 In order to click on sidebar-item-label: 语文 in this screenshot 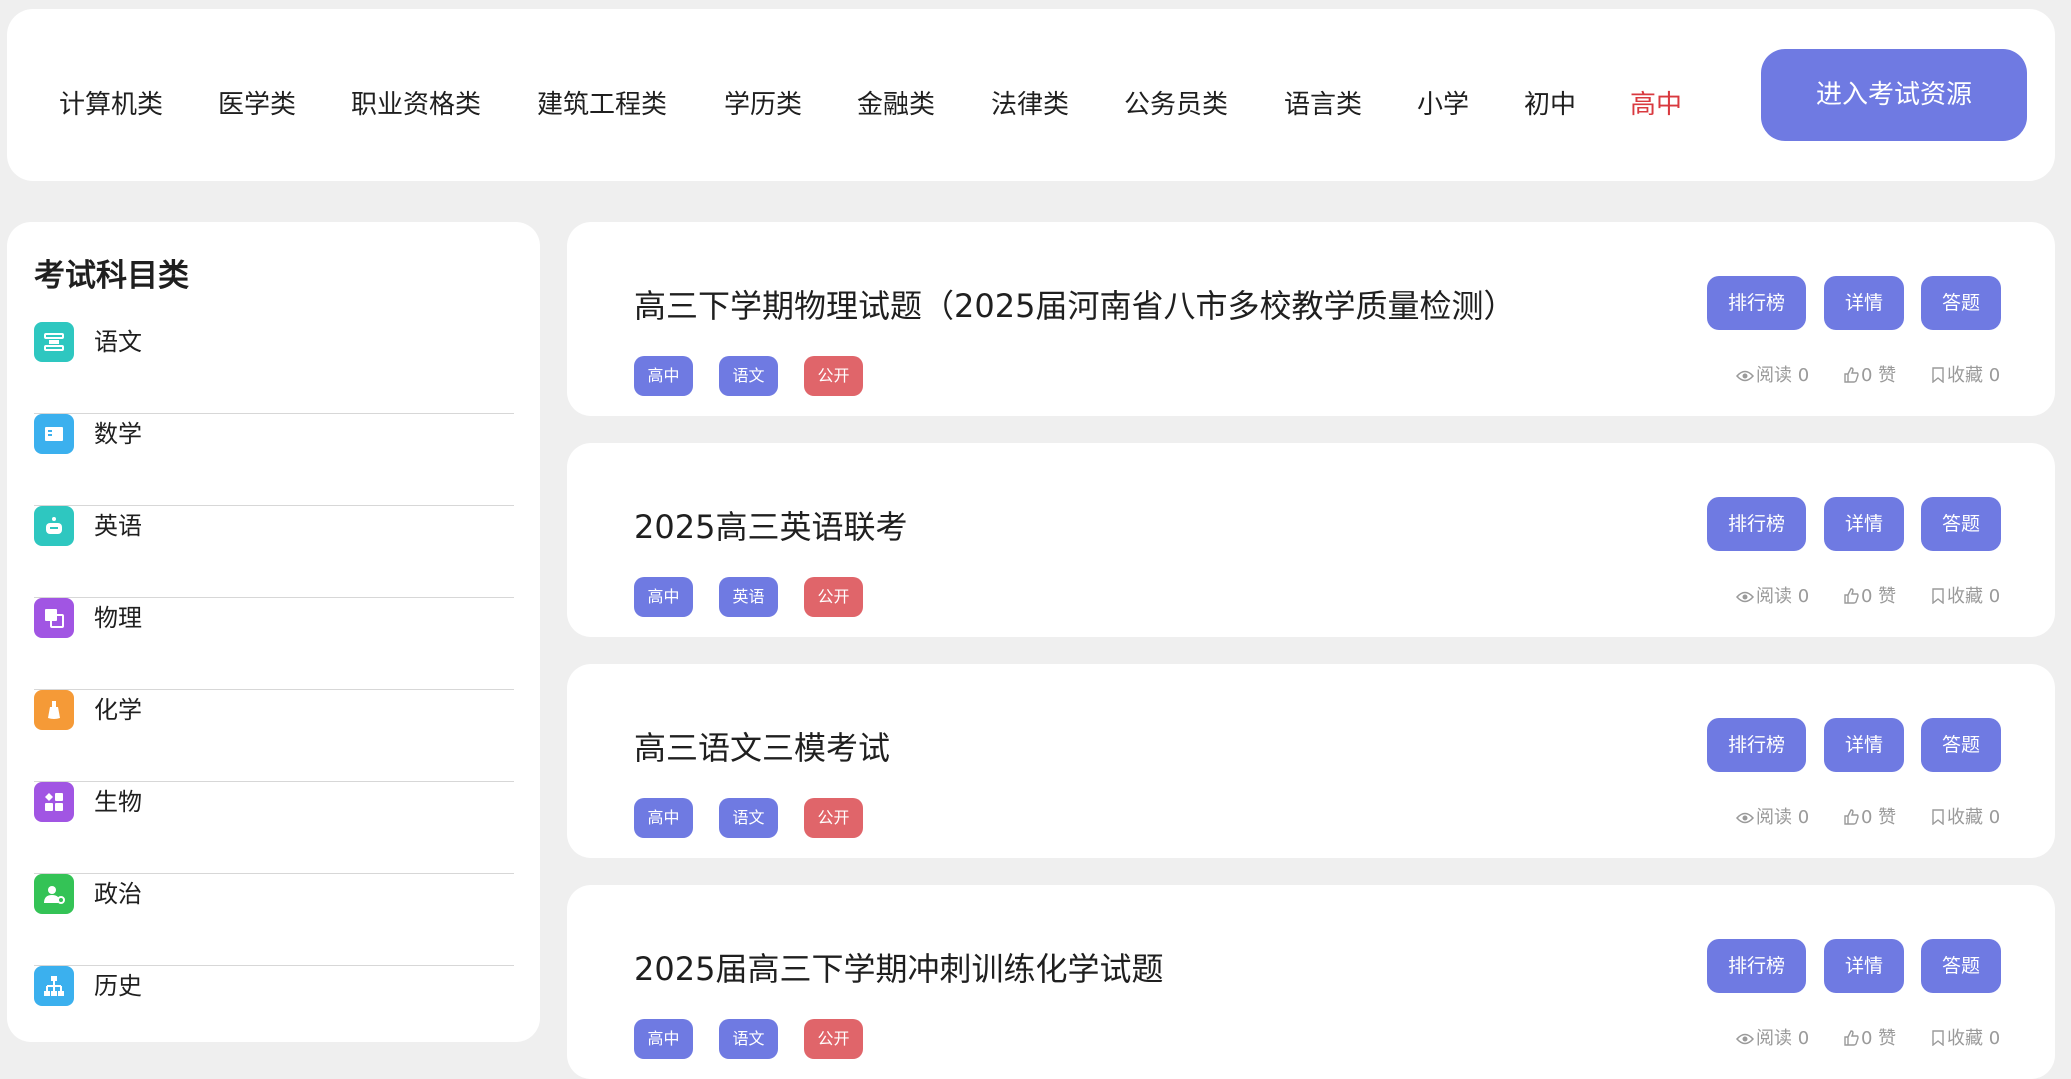, I will do `click(118, 342)`.